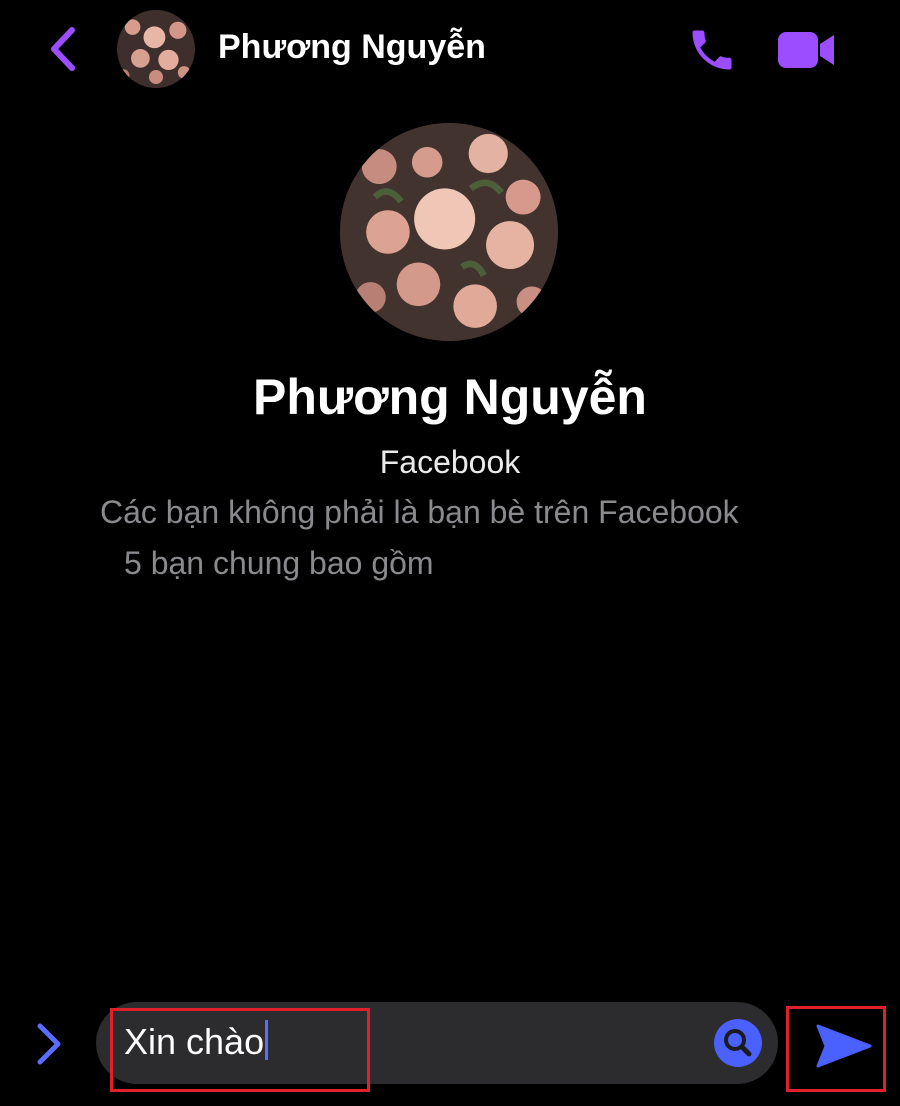 This screenshot has height=1106, width=900. What do you see at coordinates (450, 397) in the screenshot?
I see `profile-name: Phương Nguyễn` at bounding box center [450, 397].